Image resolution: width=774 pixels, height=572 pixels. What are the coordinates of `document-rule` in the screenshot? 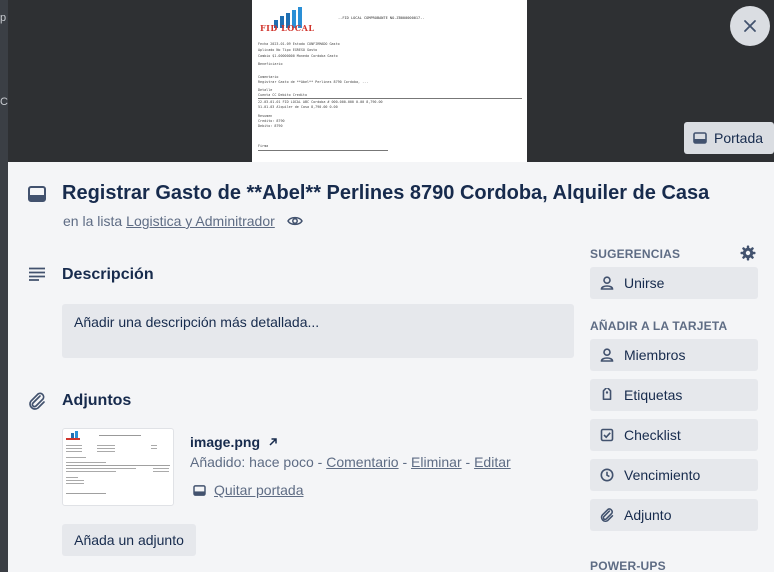 It's located at (390, 98).